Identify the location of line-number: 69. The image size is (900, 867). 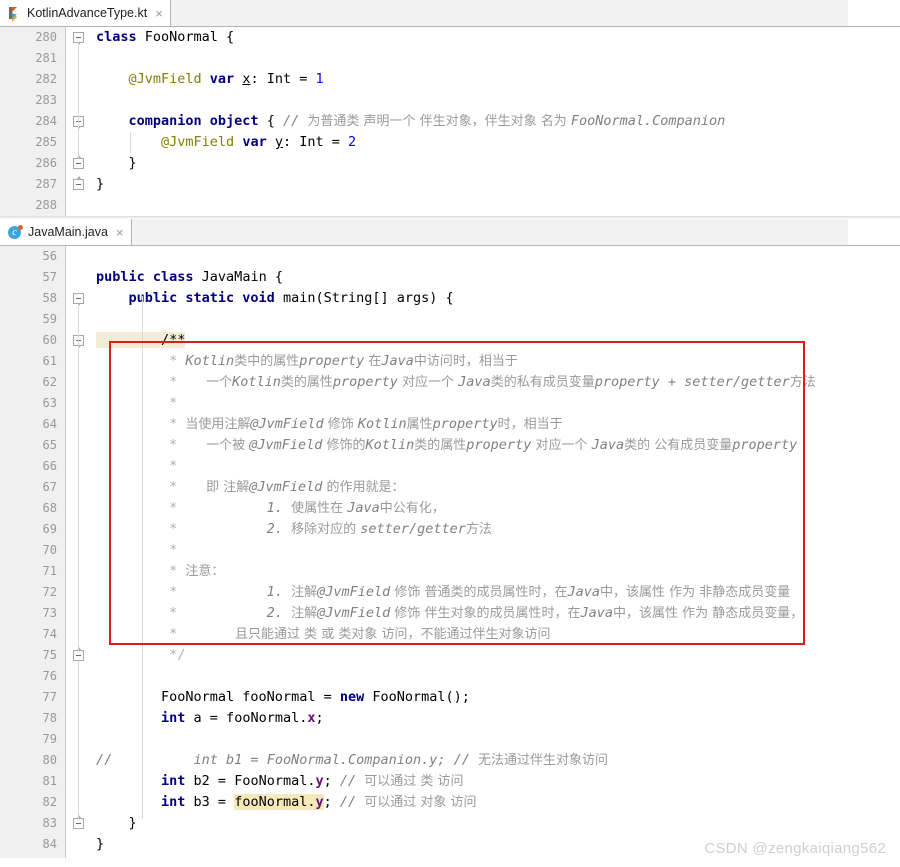
(32, 529).